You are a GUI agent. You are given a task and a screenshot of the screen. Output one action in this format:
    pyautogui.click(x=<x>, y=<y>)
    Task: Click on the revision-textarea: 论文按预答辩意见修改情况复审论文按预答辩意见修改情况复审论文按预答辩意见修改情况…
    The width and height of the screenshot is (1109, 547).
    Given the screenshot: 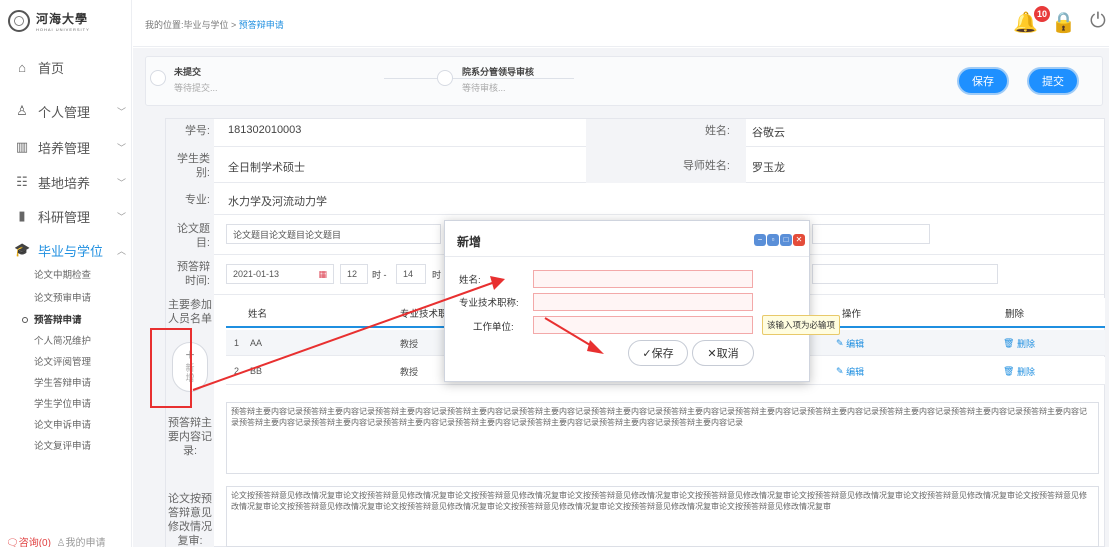 What is the action you would take?
    pyautogui.click(x=662, y=516)
    